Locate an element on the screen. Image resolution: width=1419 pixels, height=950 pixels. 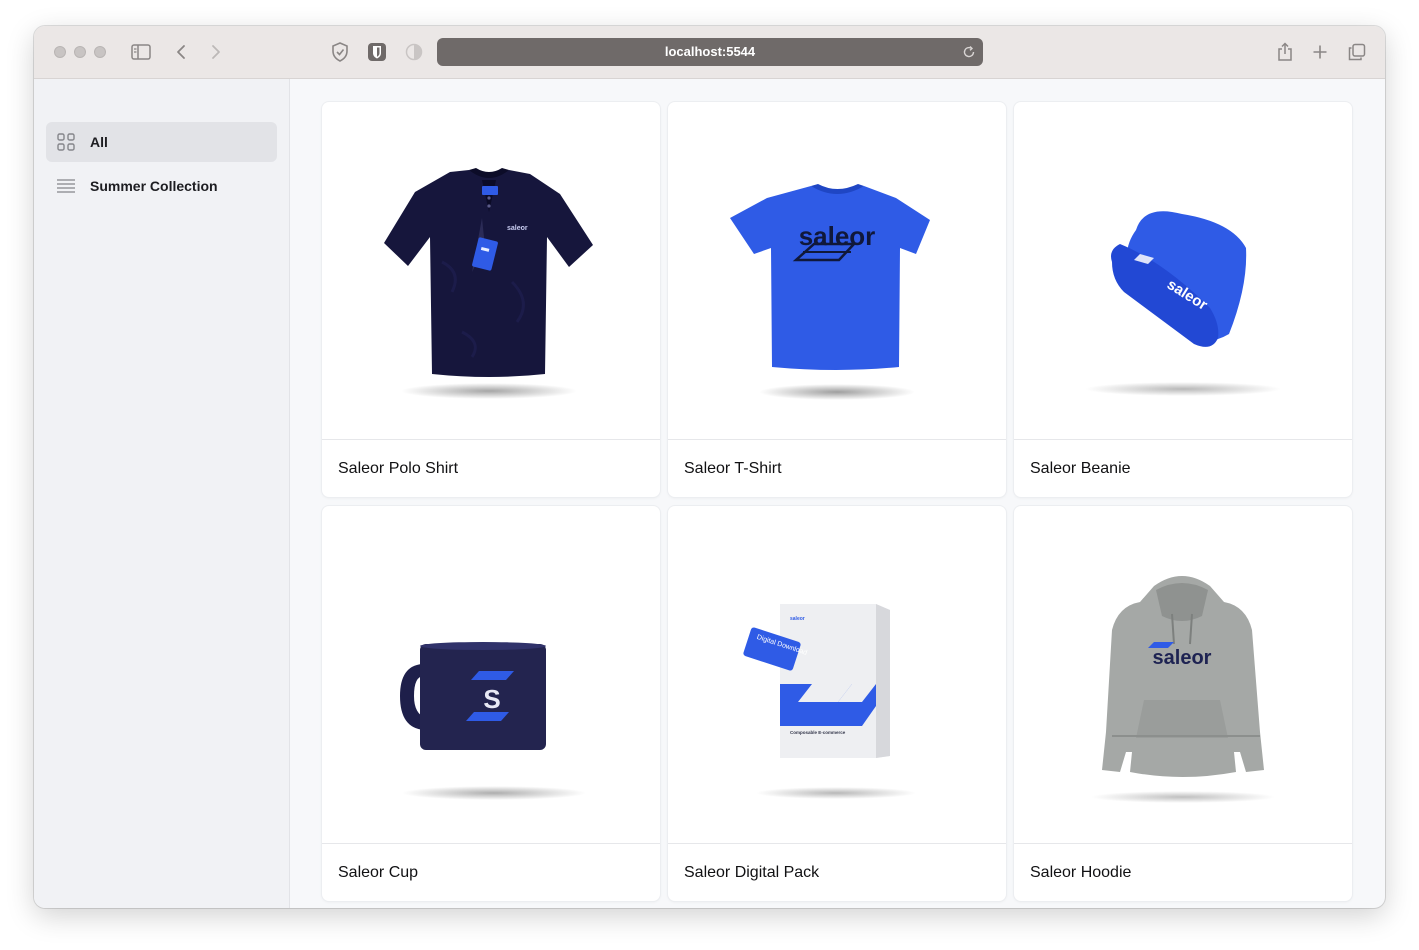
pack-box-text: Composable E-commerce is located at coordinates (818, 732).